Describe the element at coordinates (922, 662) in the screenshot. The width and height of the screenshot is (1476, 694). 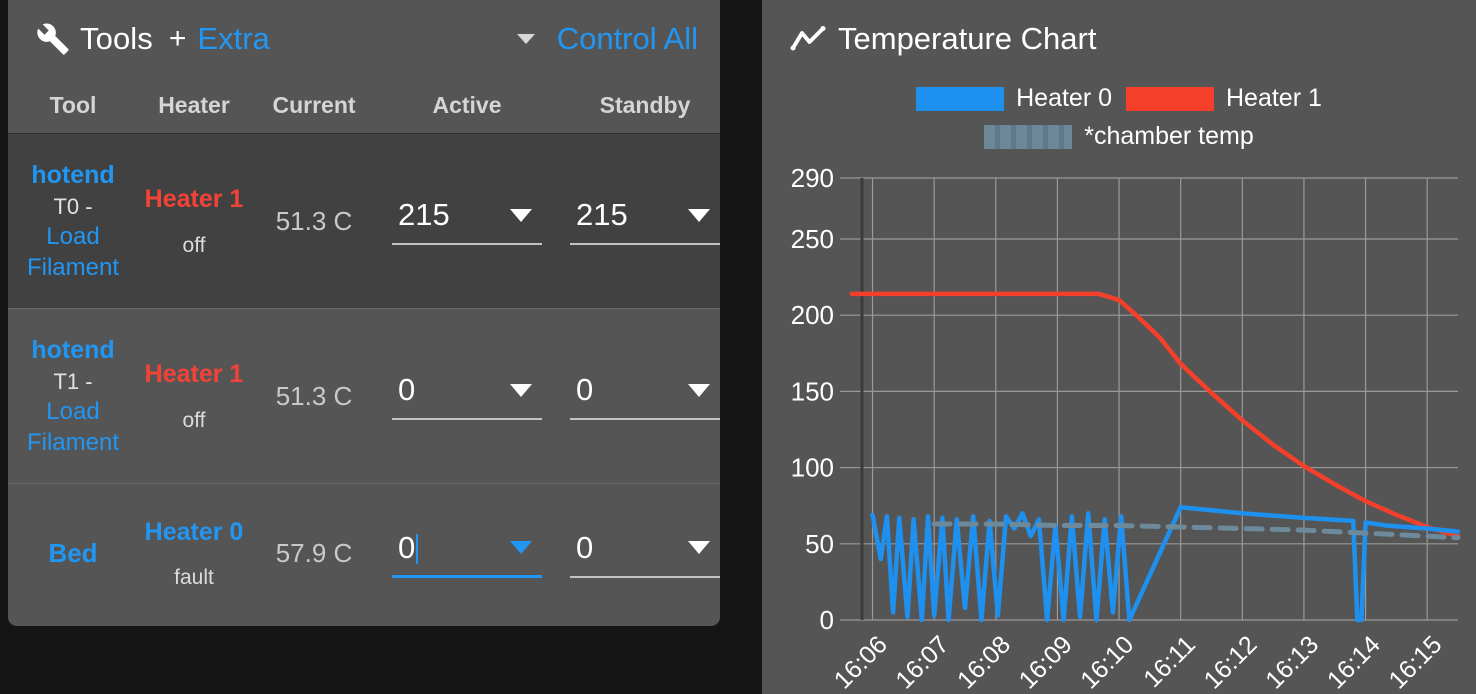
I see `x-tick-label: 16:07` at that location.